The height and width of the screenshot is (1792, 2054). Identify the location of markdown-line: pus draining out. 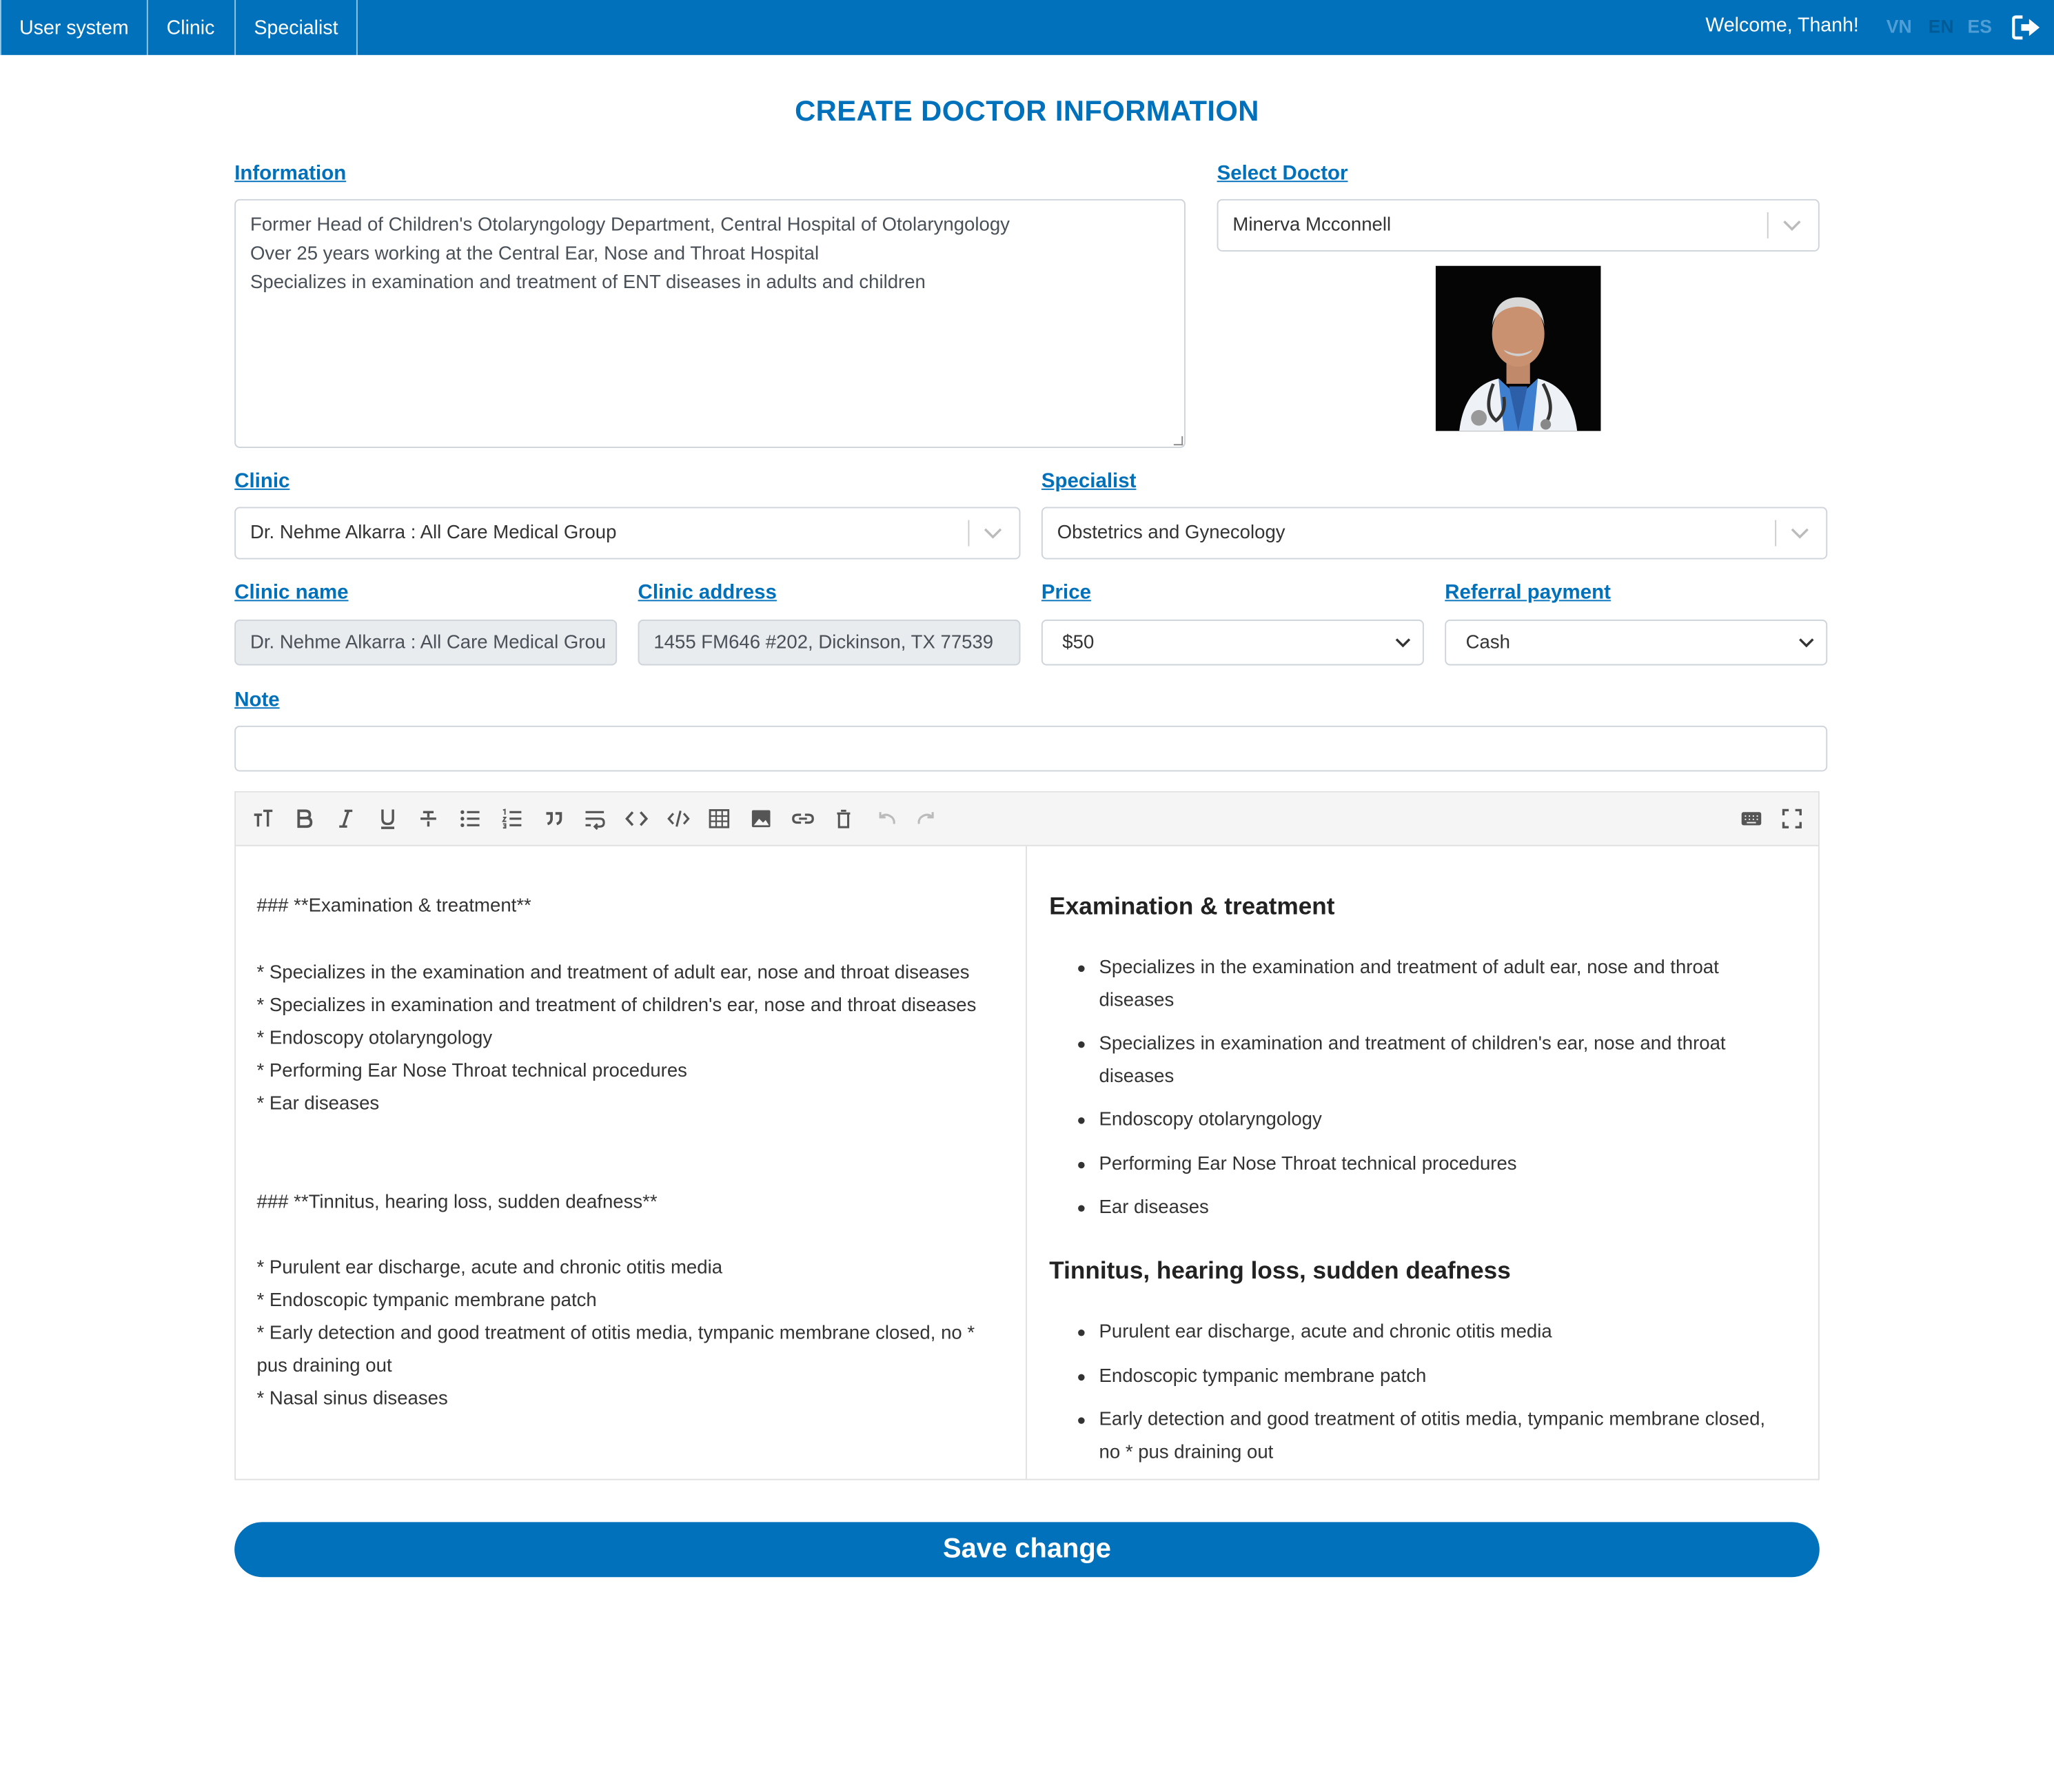
(324, 1366).